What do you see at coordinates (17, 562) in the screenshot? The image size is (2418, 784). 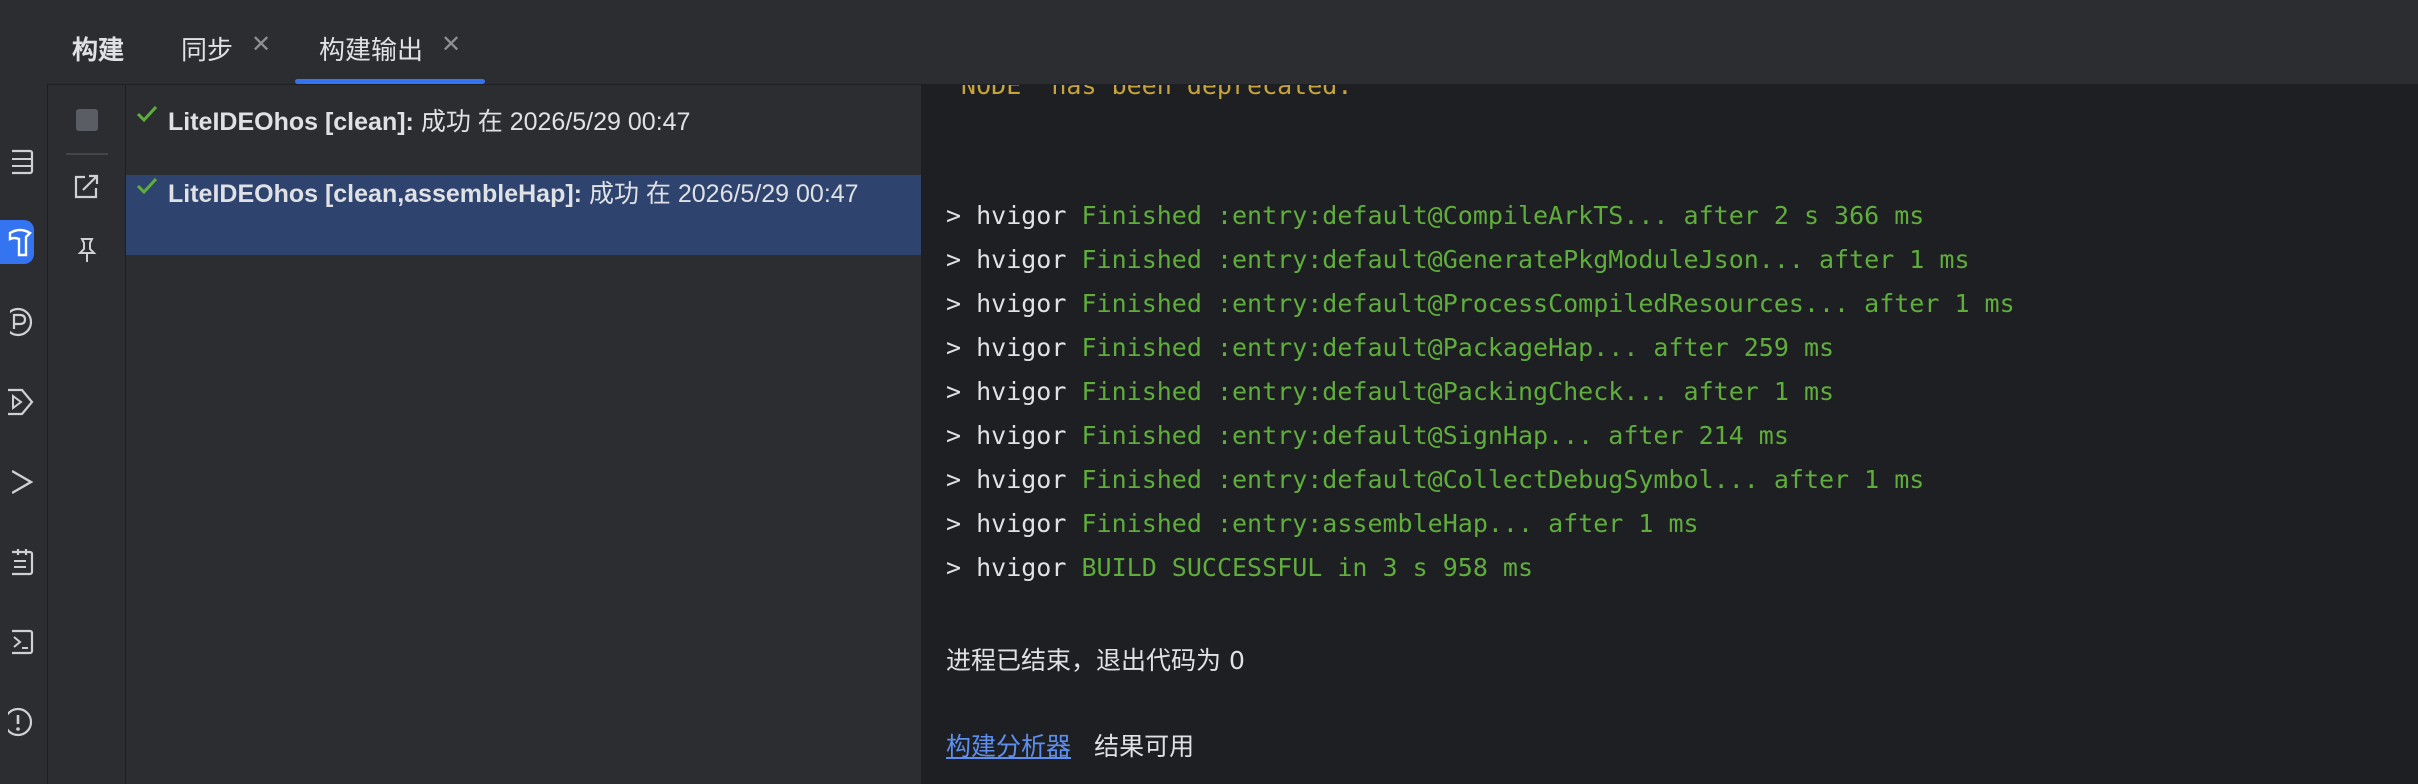 I see `task-icon` at bounding box center [17, 562].